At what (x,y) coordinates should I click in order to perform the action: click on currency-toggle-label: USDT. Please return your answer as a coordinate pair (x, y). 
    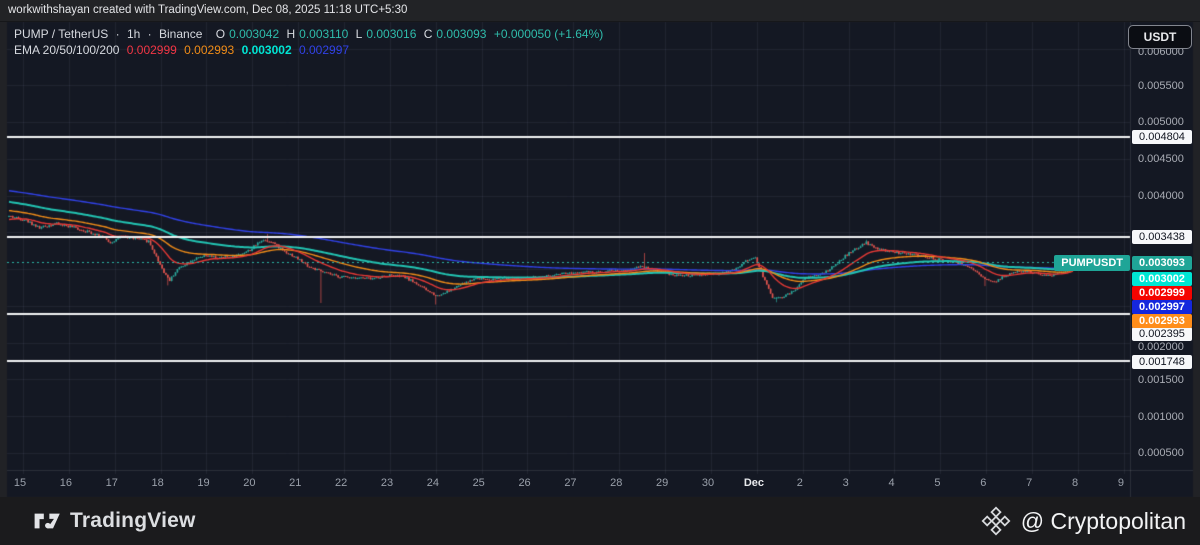
    Looking at the image, I should click on (1160, 37).